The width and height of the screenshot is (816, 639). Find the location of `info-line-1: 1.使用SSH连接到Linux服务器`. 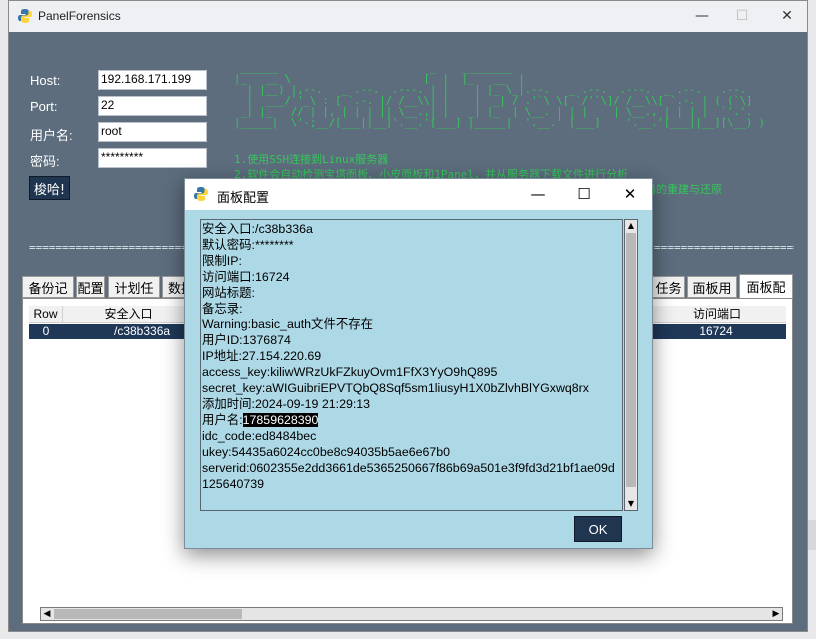

info-line-1: 1.使用SSH连接到Linux服务器 is located at coordinates (311, 159).